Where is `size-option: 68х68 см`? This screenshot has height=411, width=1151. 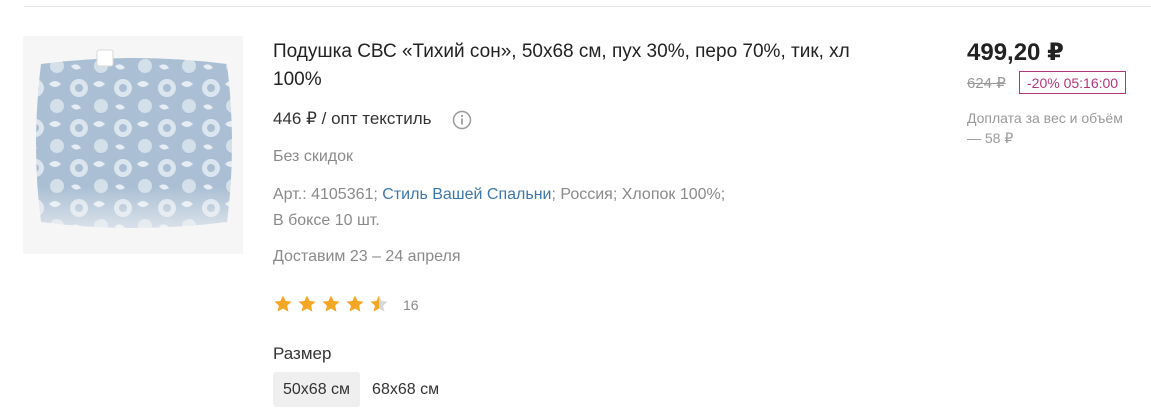
size-option: 68х68 см is located at coordinates (405, 389).